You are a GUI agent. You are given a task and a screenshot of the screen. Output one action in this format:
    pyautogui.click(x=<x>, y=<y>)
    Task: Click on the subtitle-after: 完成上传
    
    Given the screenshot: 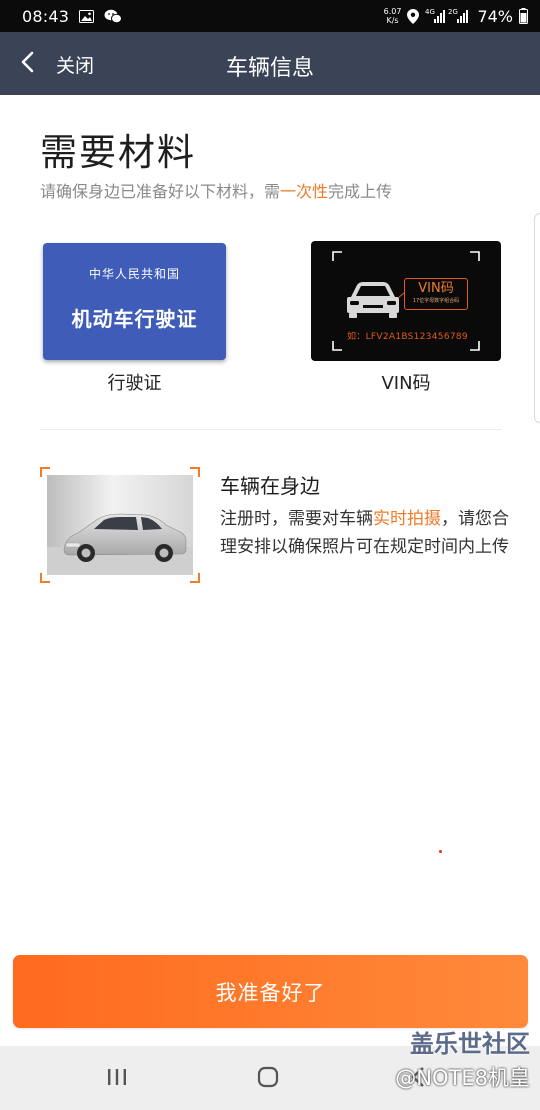 What is the action you would take?
    pyautogui.click(x=360, y=191)
    